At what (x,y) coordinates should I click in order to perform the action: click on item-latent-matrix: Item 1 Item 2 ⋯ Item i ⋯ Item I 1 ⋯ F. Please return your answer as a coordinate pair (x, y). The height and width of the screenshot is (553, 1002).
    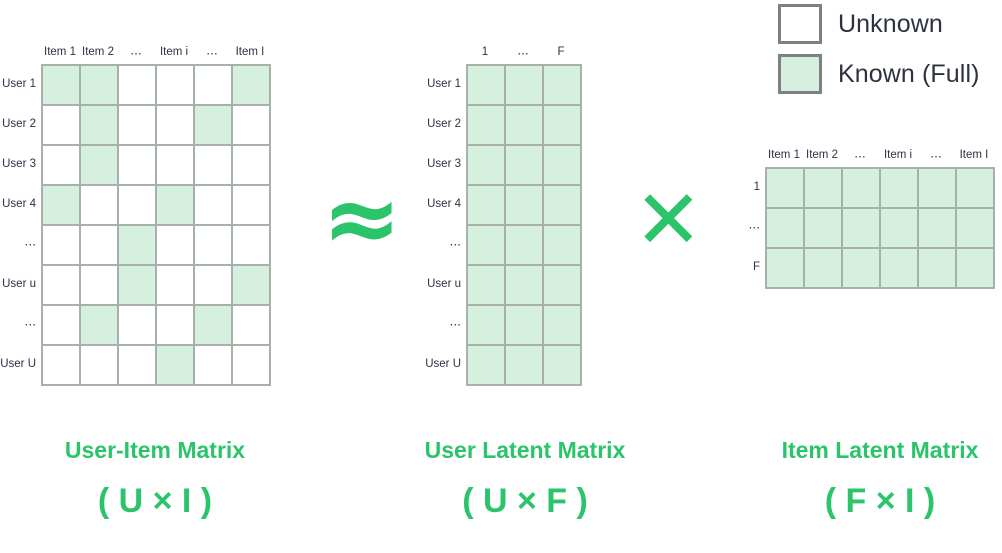
    Looking at the image, I should click on (872, 219).